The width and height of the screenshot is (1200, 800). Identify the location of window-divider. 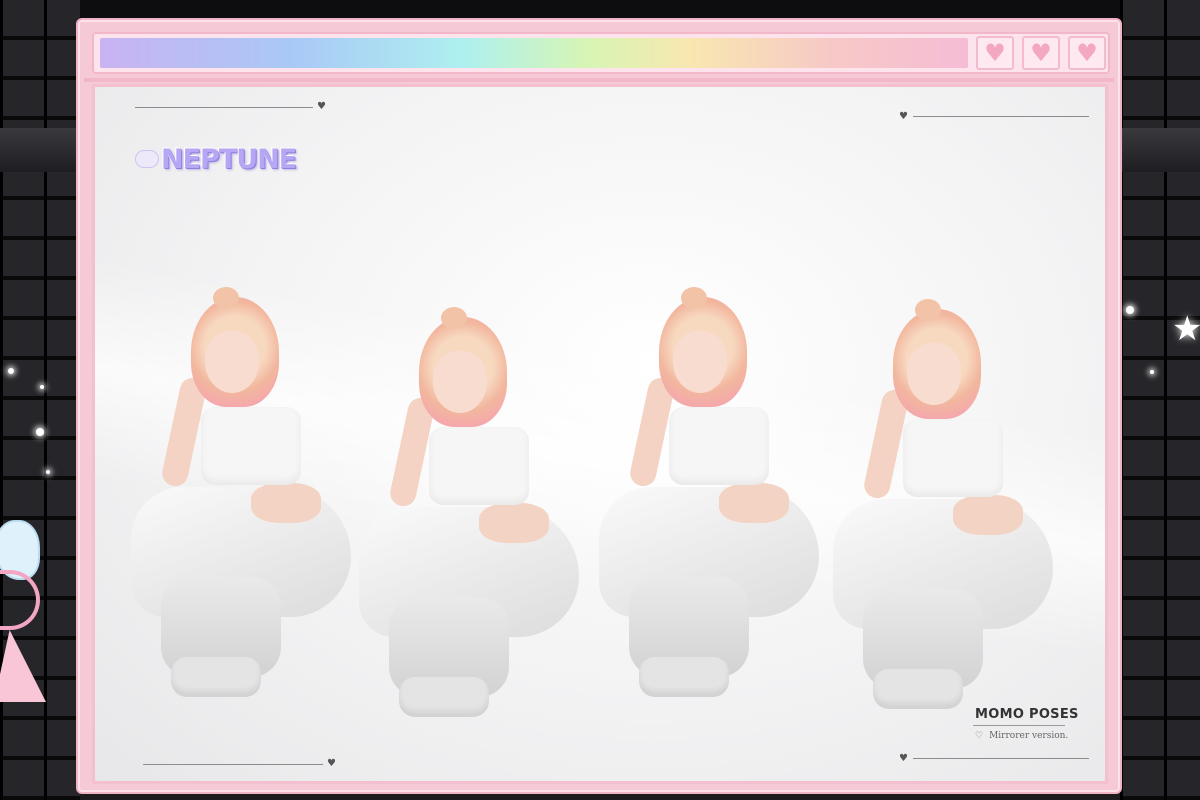
(599, 80).